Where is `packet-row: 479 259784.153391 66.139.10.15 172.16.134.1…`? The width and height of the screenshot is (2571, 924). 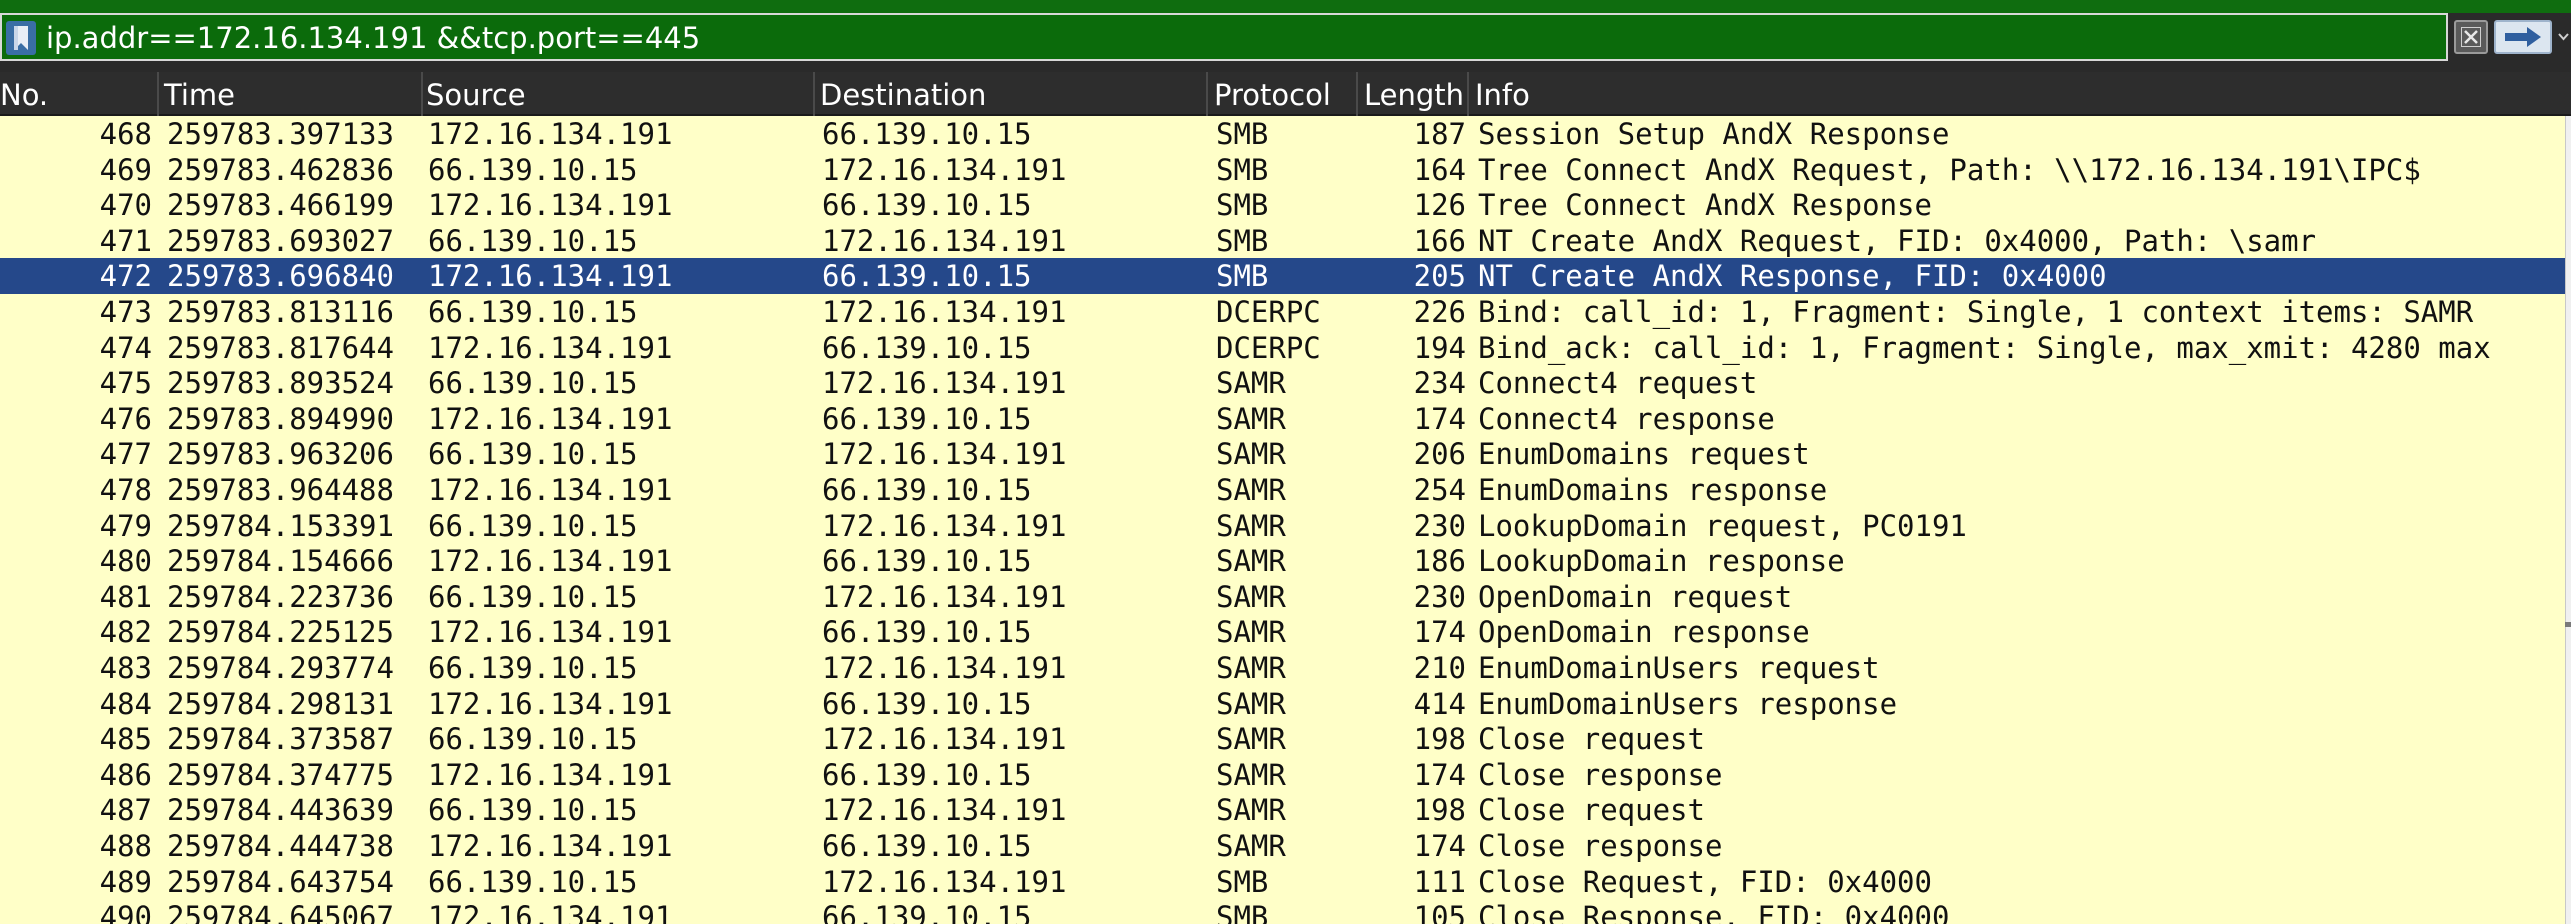 packet-row: 479 259784.153391 66.139.10.15 172.16.134.1… is located at coordinates (1282, 525).